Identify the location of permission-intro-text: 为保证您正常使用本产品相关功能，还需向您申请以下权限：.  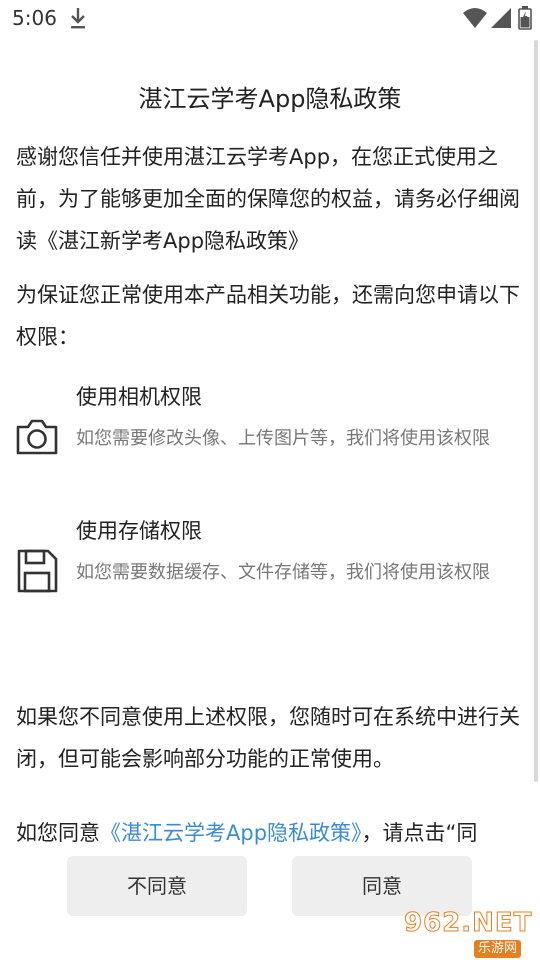
(268, 316).